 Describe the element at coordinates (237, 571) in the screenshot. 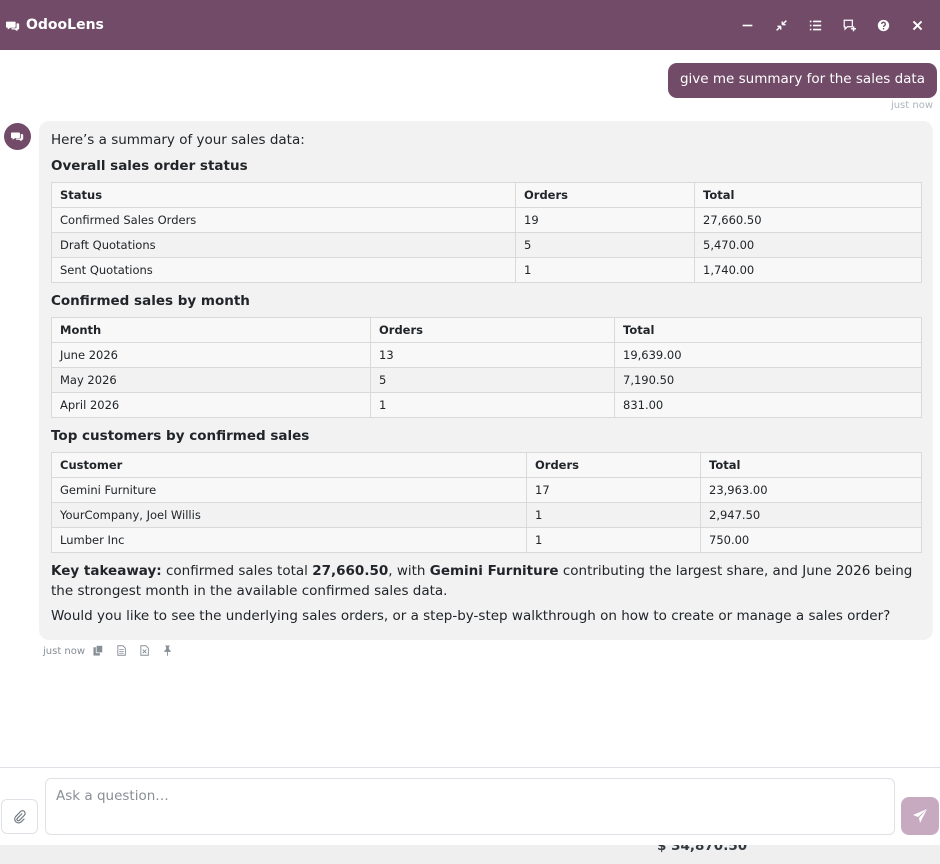

I see `takeaway-text: confirmed sales total` at that location.